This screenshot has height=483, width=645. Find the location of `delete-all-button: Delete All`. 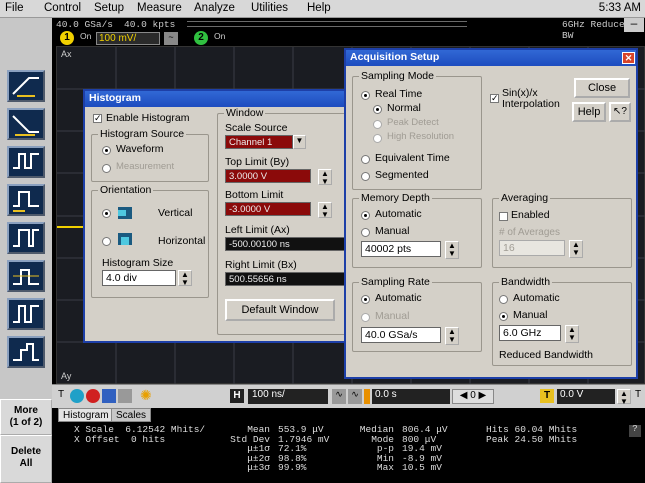

delete-all-button: Delete All is located at coordinates (26, 459).